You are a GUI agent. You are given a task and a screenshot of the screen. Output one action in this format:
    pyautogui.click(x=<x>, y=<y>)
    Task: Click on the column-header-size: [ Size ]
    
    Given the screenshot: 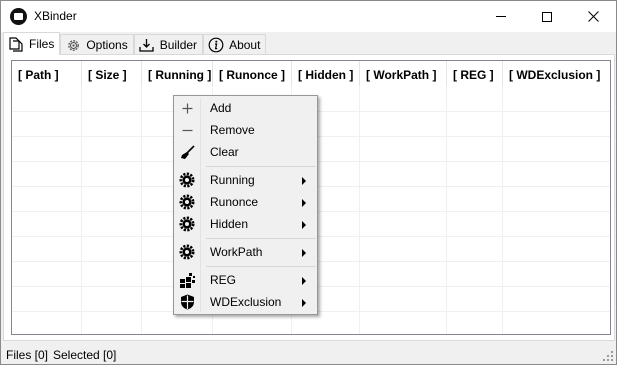 What is the action you would take?
    pyautogui.click(x=112, y=73)
    